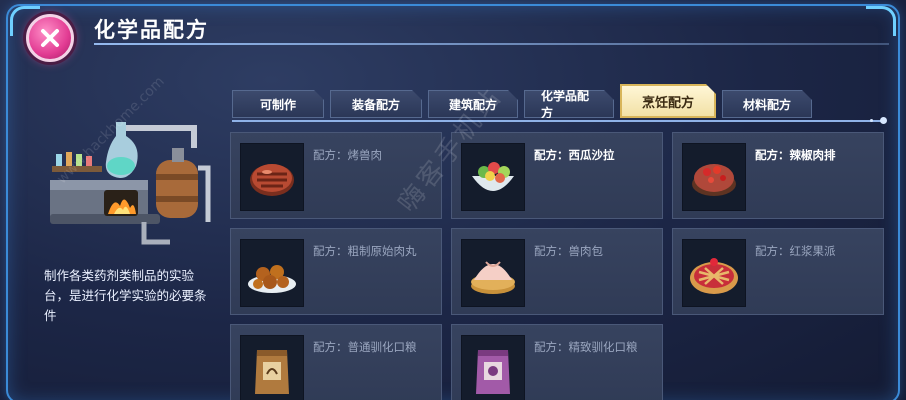 This screenshot has height=400, width=906. What do you see at coordinates (336, 271) in the screenshot?
I see `recipe-card-meatball: 配方：粗制原始肉丸` at bounding box center [336, 271].